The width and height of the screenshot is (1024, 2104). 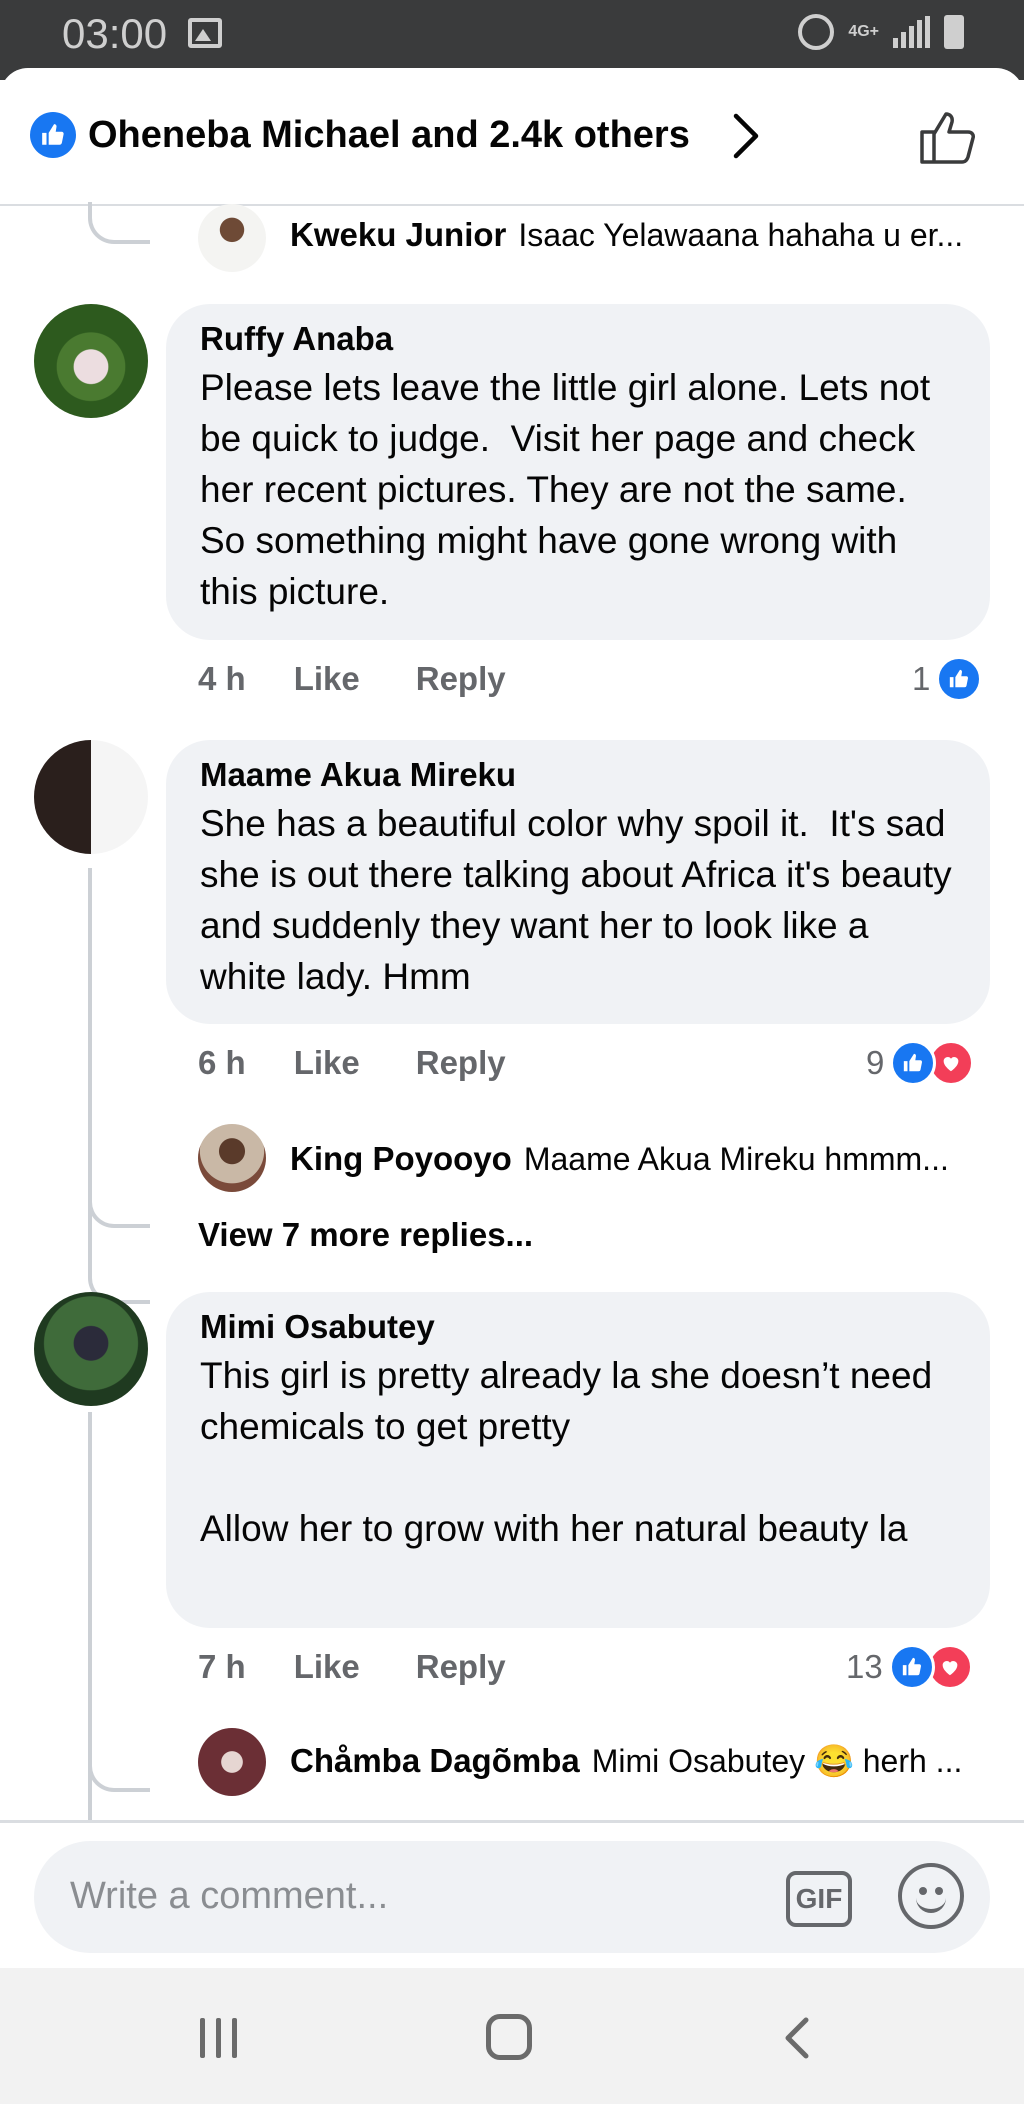 I want to click on reaction-count: 1, so click(x=921, y=678).